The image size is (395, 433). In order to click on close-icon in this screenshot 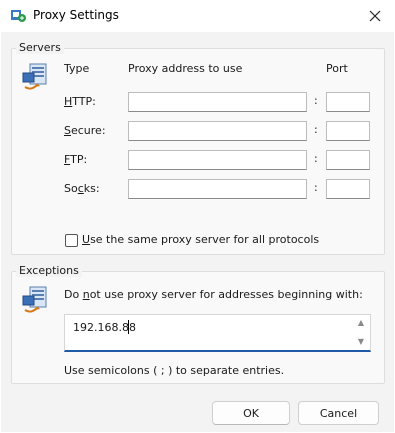, I will do `click(375, 16)`.